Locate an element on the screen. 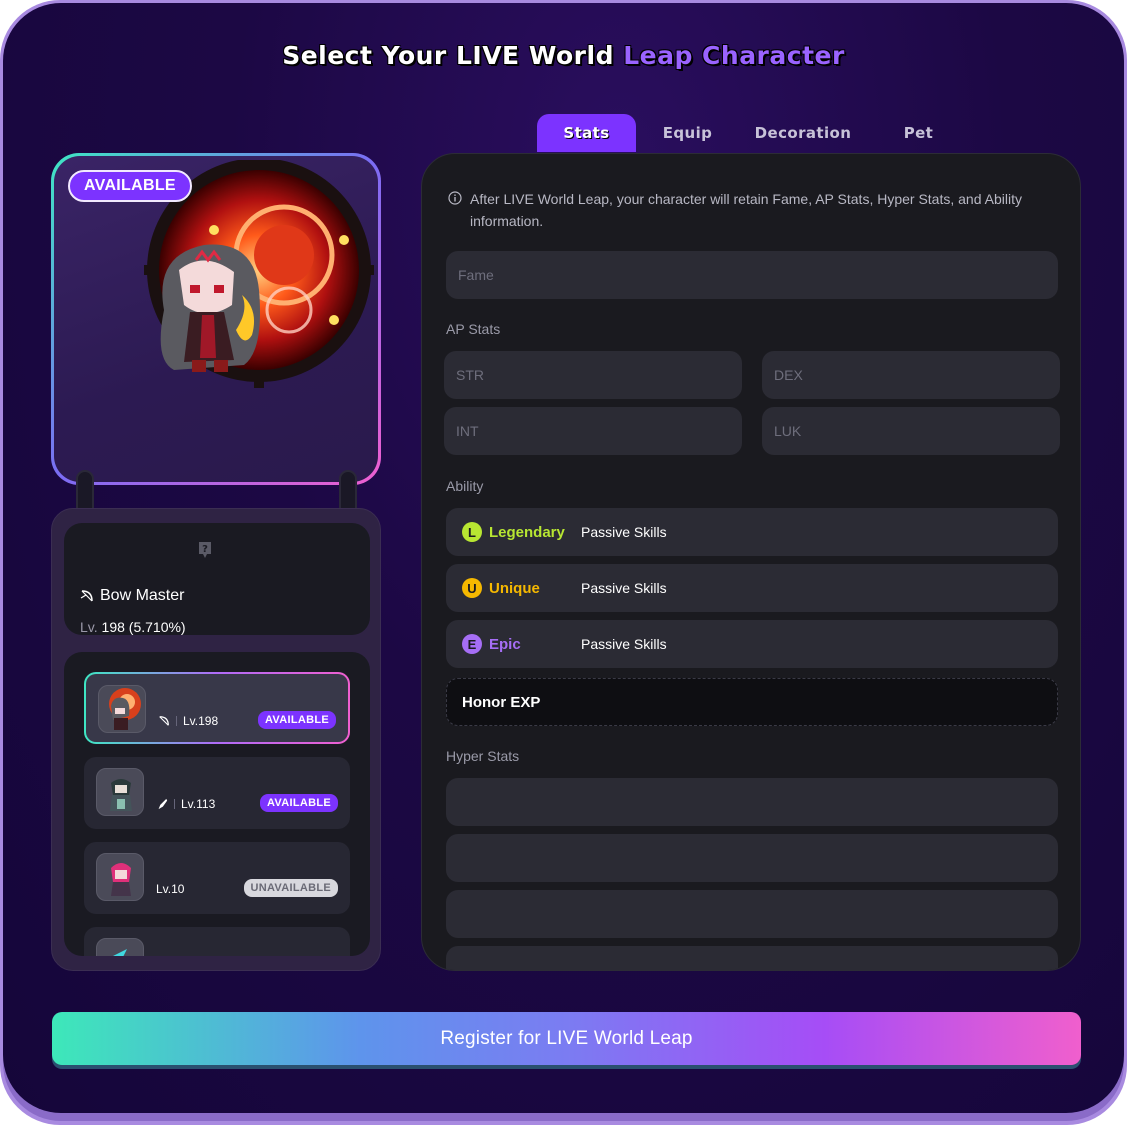 The width and height of the screenshot is (1127, 1125). ability-grade: Epic is located at coordinates (505, 644).